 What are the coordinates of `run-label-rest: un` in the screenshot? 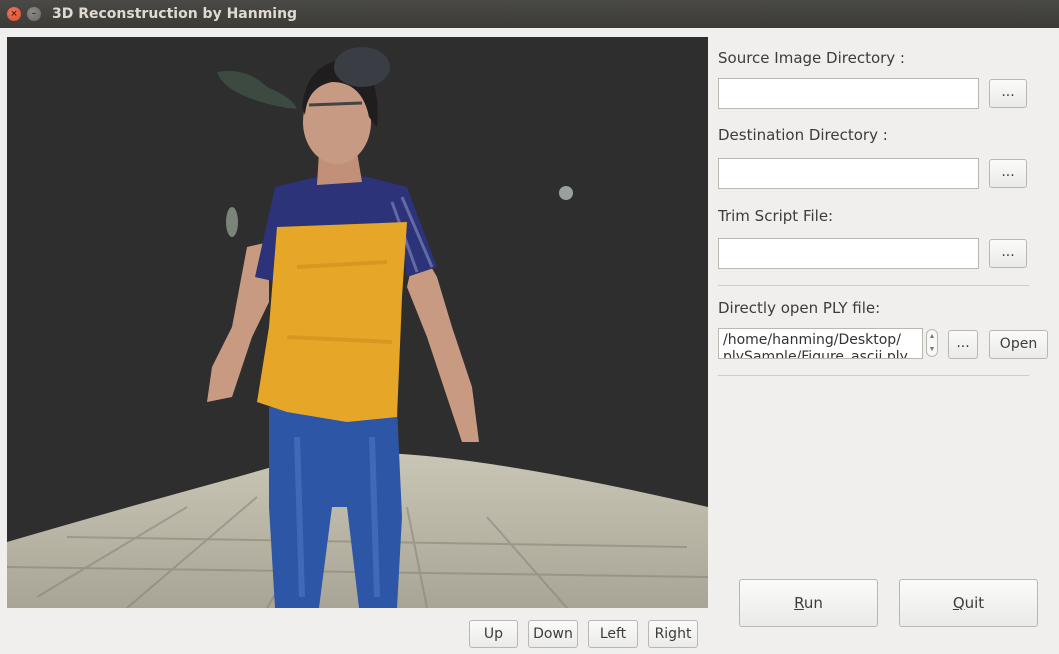 It's located at (813, 603).